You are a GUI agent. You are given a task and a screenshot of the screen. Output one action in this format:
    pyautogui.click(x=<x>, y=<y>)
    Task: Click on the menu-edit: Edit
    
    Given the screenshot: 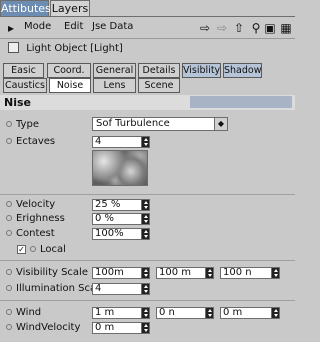 What is the action you would take?
    pyautogui.click(x=73, y=26)
    